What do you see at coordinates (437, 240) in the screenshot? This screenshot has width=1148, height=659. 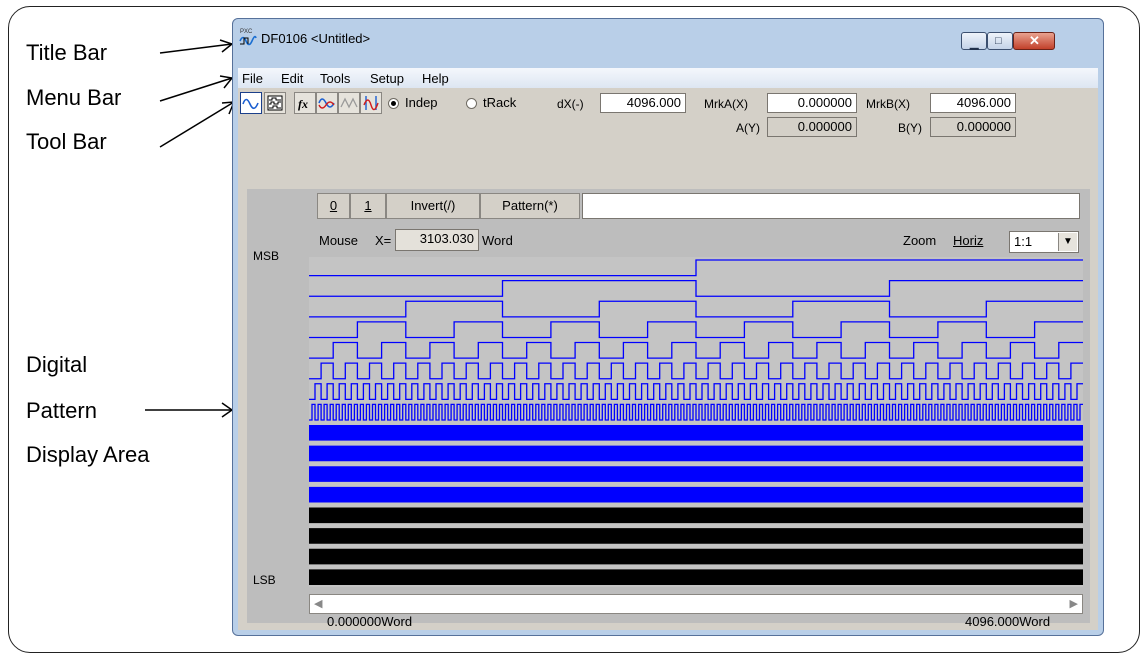 I see `mouse-x-value: 3103.030` at bounding box center [437, 240].